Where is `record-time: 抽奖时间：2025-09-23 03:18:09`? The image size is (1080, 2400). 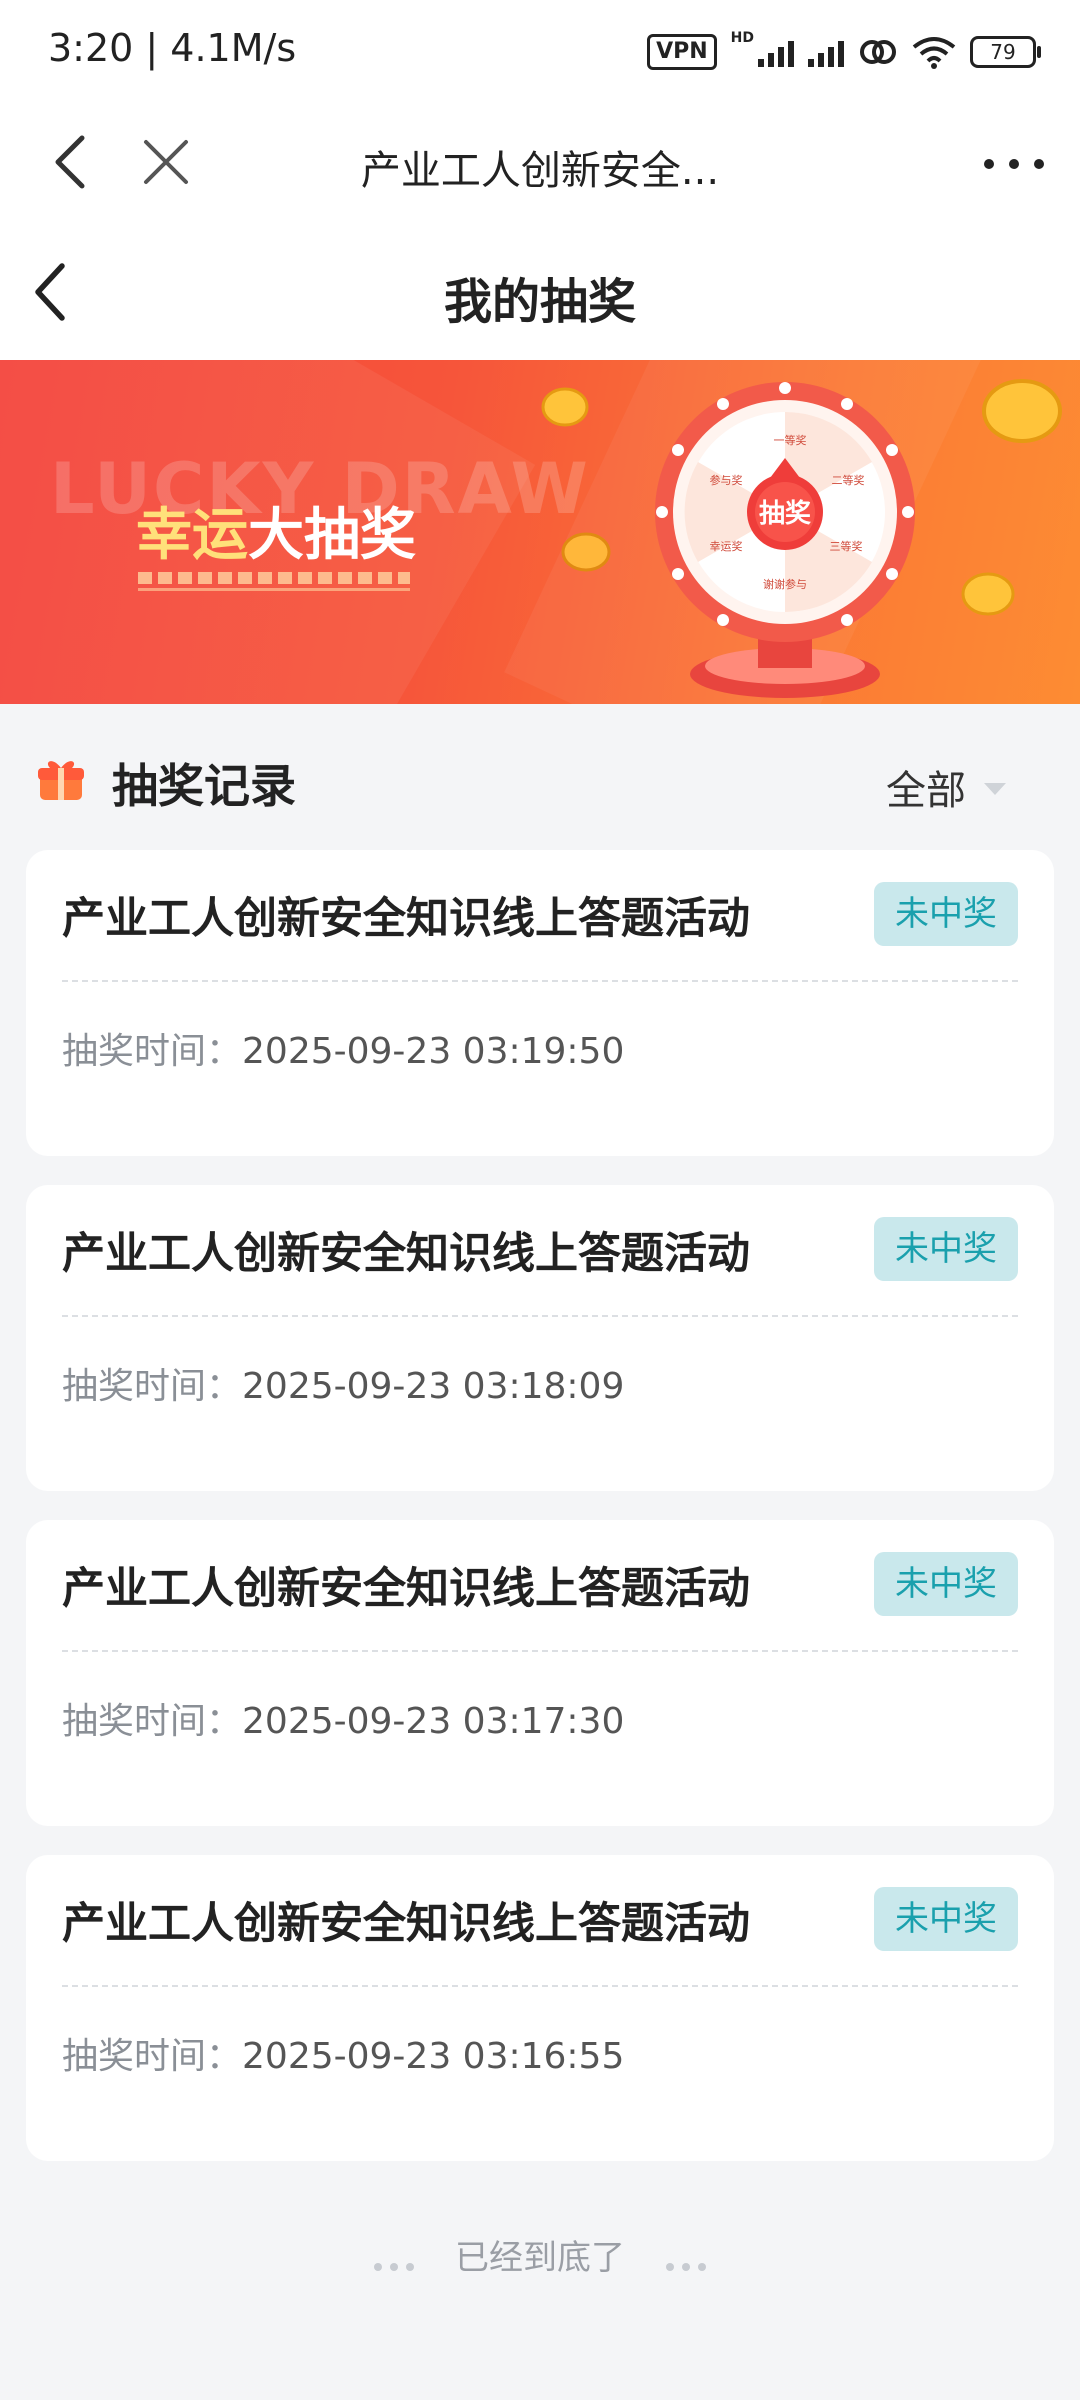
record-time: 抽奖时间：2025-09-23 03:18:09 is located at coordinates (343, 1383).